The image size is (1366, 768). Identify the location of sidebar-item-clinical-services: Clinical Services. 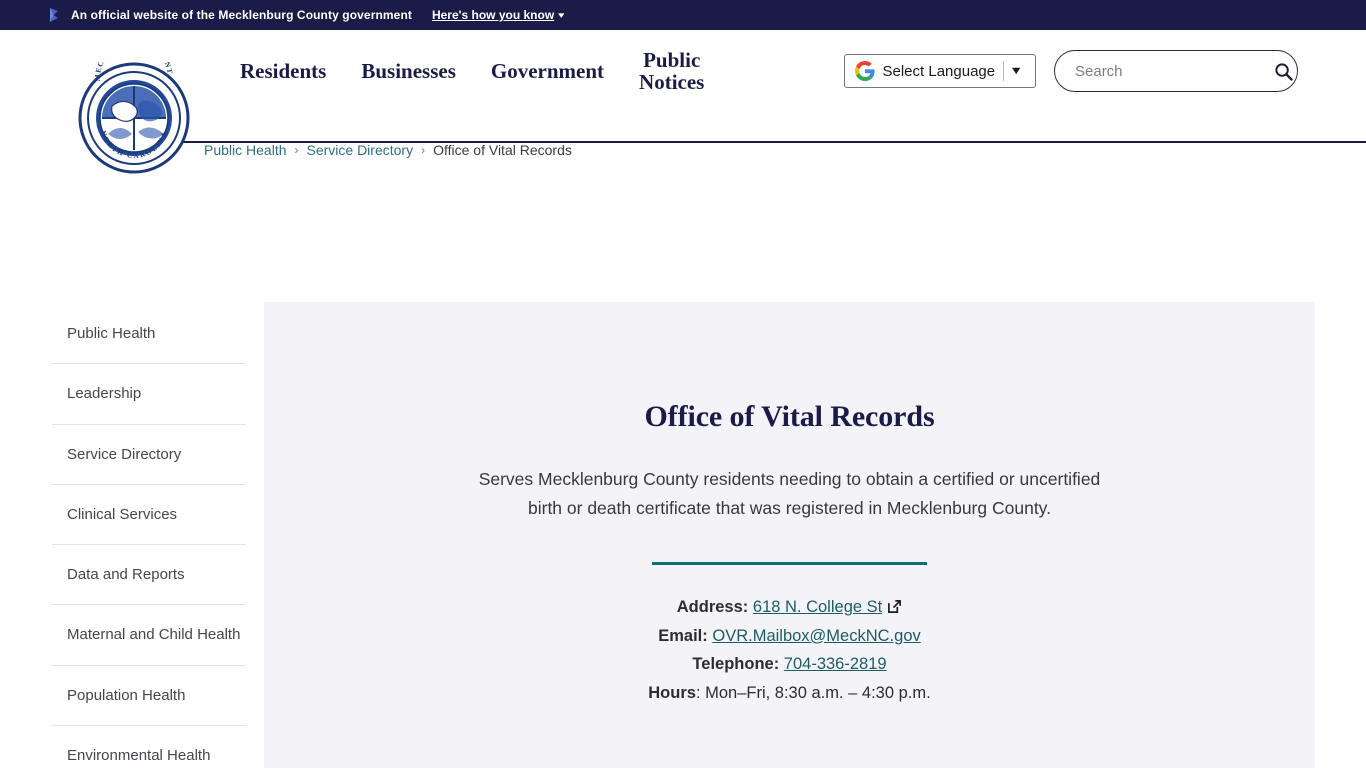
(149, 515).